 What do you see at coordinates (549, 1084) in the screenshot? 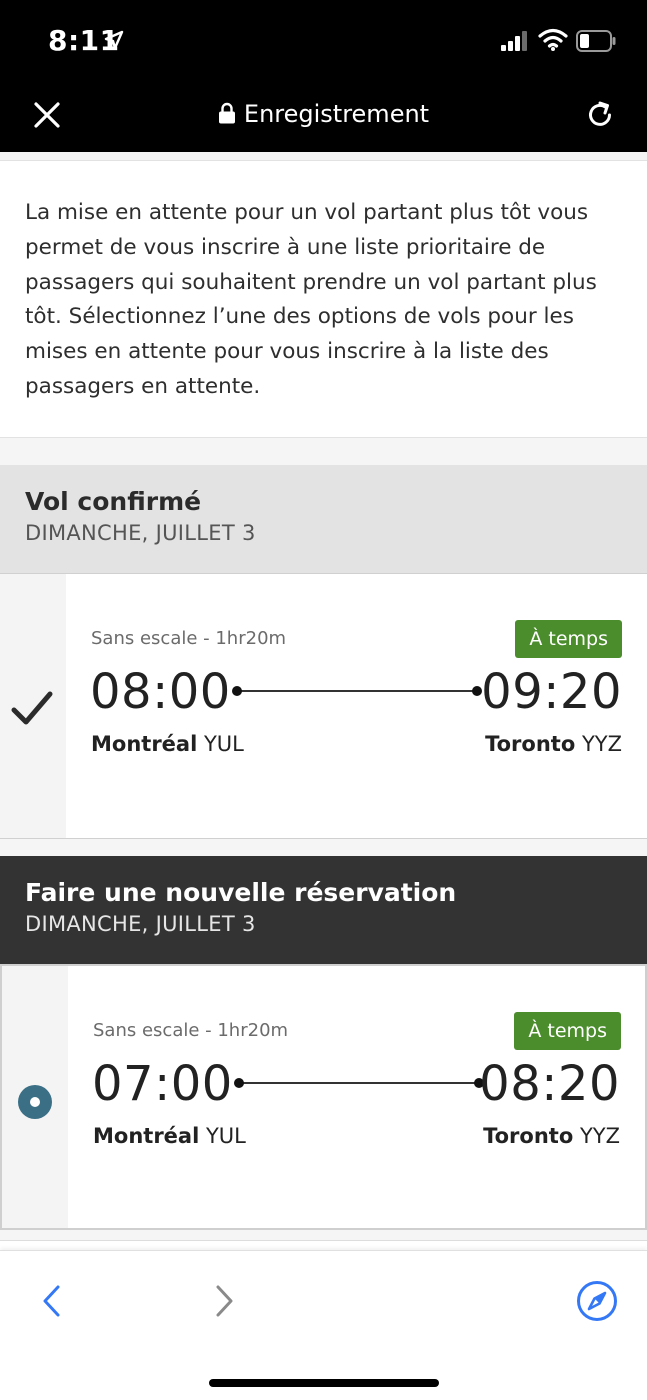
I see `arrival-time: 08:20` at bounding box center [549, 1084].